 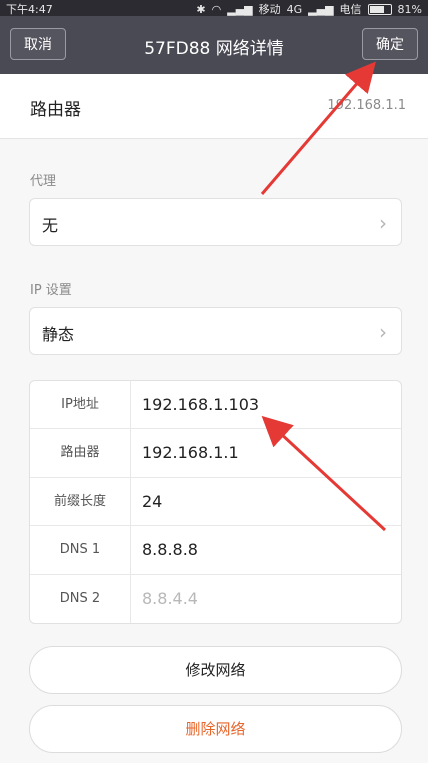 What do you see at coordinates (215, 550) in the screenshot?
I see `table-row-dns1: DNS 1 8.8.8.8` at bounding box center [215, 550].